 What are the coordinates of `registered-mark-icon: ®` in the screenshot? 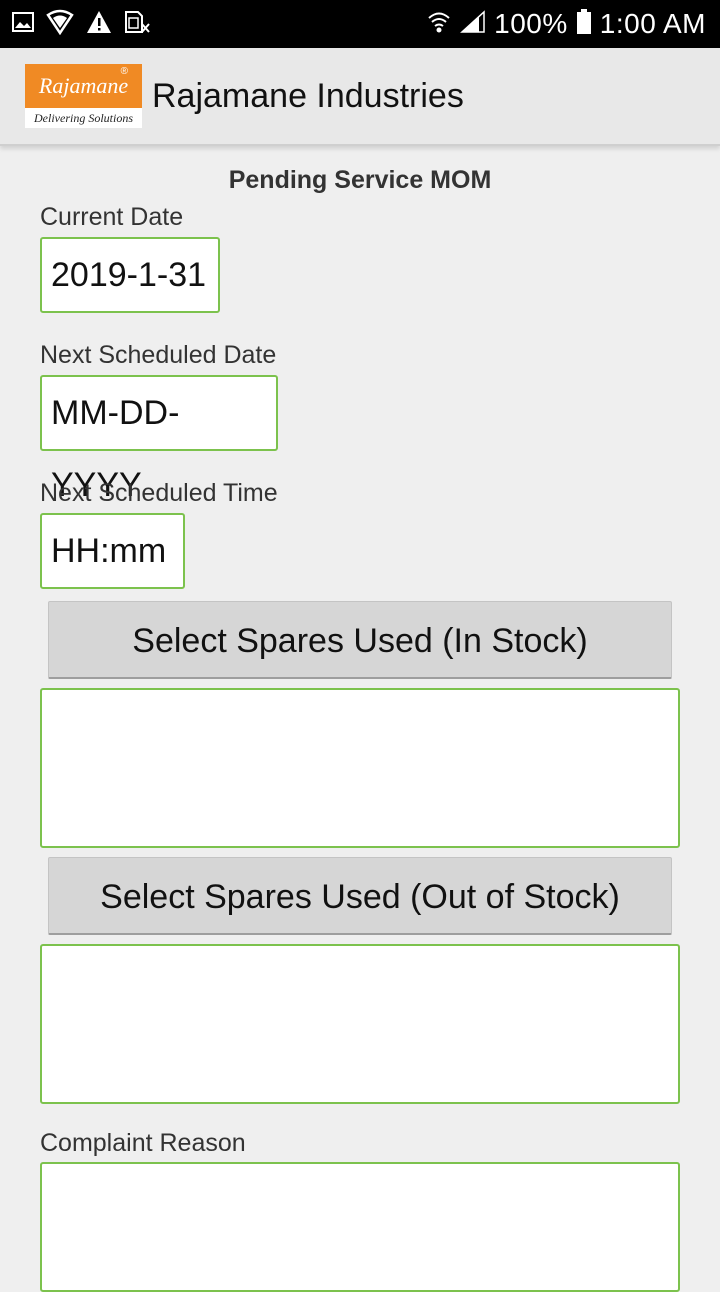 It's located at (124, 71).